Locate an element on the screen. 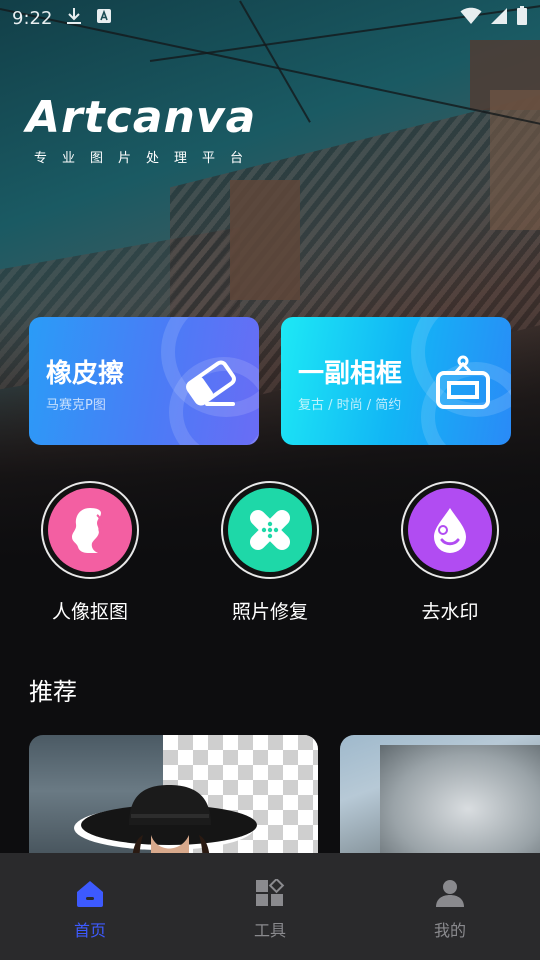  eraser-card: 橡皮擦 马赛克P图 is located at coordinates (144, 381).